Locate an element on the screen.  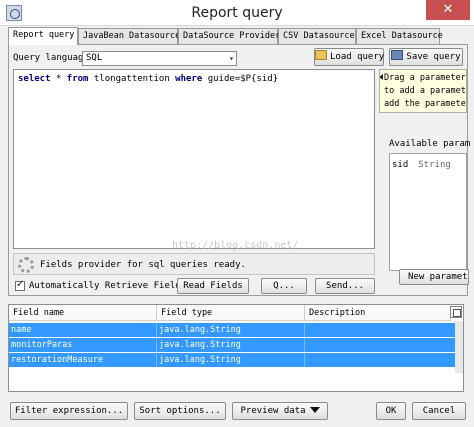
query-token-select: select is located at coordinates (34, 79).